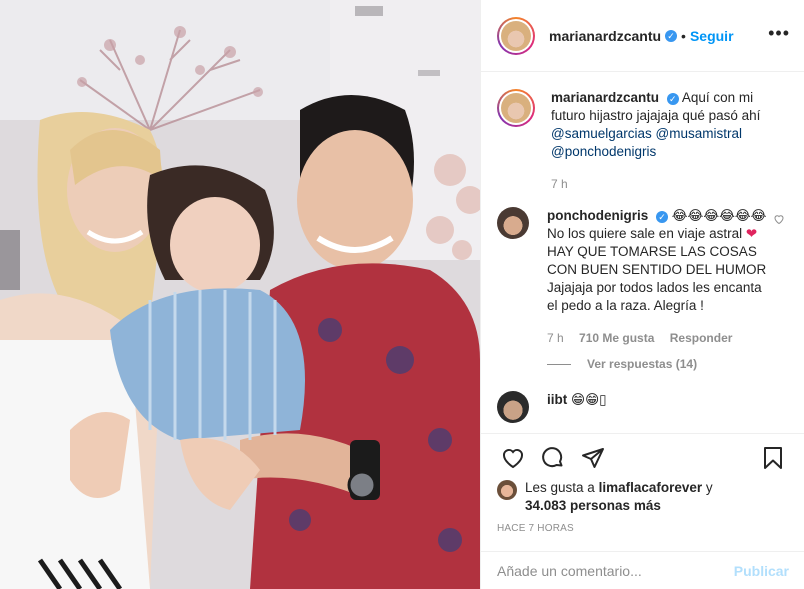 Image resolution: width=804 pixels, height=589 pixels. I want to click on post-actions, so click(642, 457).